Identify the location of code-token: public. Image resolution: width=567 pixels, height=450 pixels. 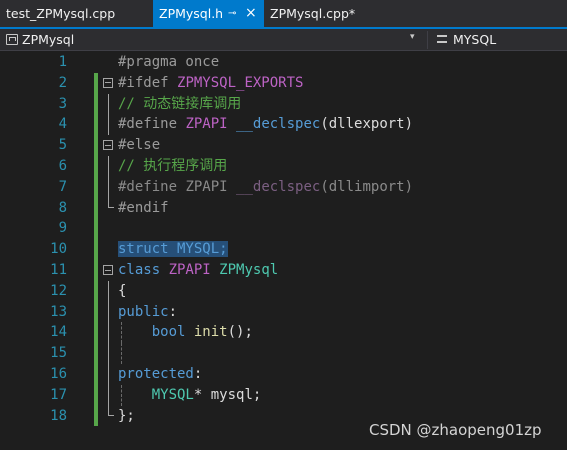
(143, 311).